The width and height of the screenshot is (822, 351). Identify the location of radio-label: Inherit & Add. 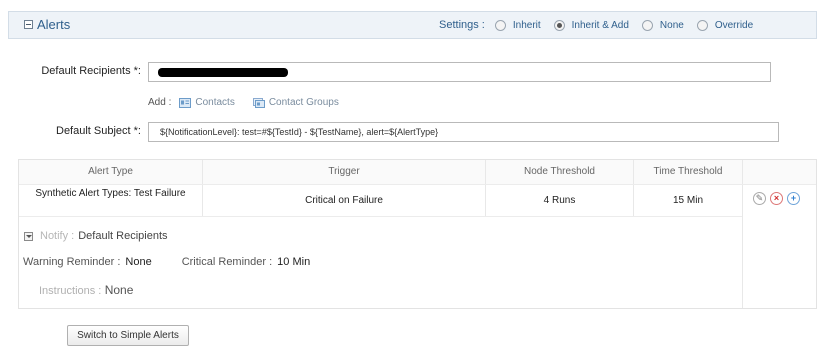
(600, 25).